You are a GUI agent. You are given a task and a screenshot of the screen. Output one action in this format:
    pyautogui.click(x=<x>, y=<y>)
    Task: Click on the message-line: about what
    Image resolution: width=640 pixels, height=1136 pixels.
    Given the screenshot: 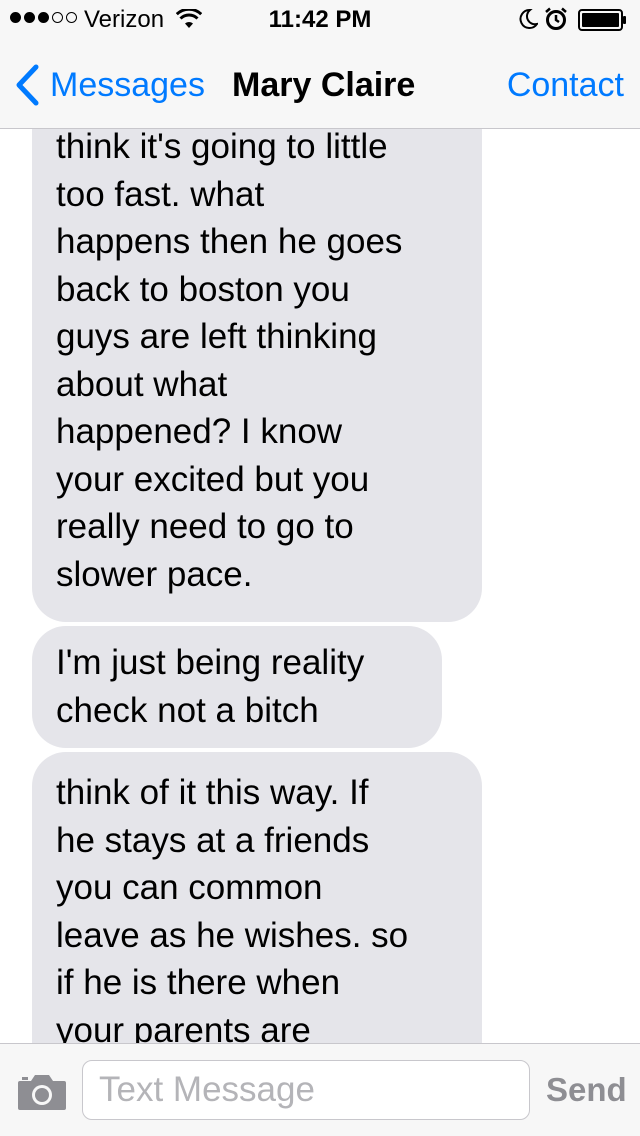 What is the action you would take?
    pyautogui.click(x=142, y=384)
    